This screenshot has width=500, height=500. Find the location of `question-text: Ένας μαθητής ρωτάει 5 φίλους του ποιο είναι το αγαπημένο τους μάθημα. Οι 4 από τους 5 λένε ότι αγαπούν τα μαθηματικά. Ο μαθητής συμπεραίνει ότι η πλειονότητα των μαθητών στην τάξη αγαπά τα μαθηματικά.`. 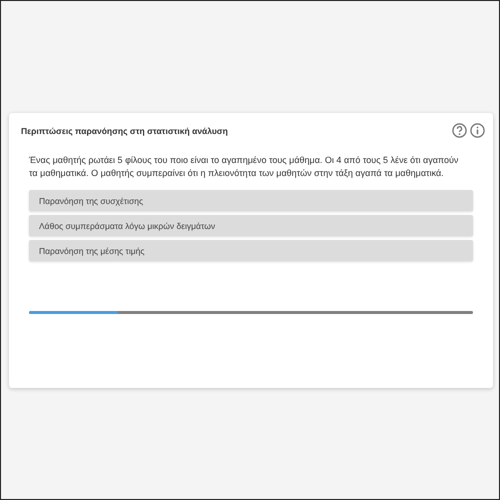

question-text: Ένας μαθητής ρωτάει 5 φίλους του ποιο είναι το αγαπημένο τους μάθημα. Οι 4 από τους 5 λένε ότι αγαπούν τα μαθηματικά. Ο μαθητής συμπεραίνει ότι η πλειονότητα των μαθητών στην τάξη αγαπά τα μαθηματικά. is located at coordinates (244, 167).